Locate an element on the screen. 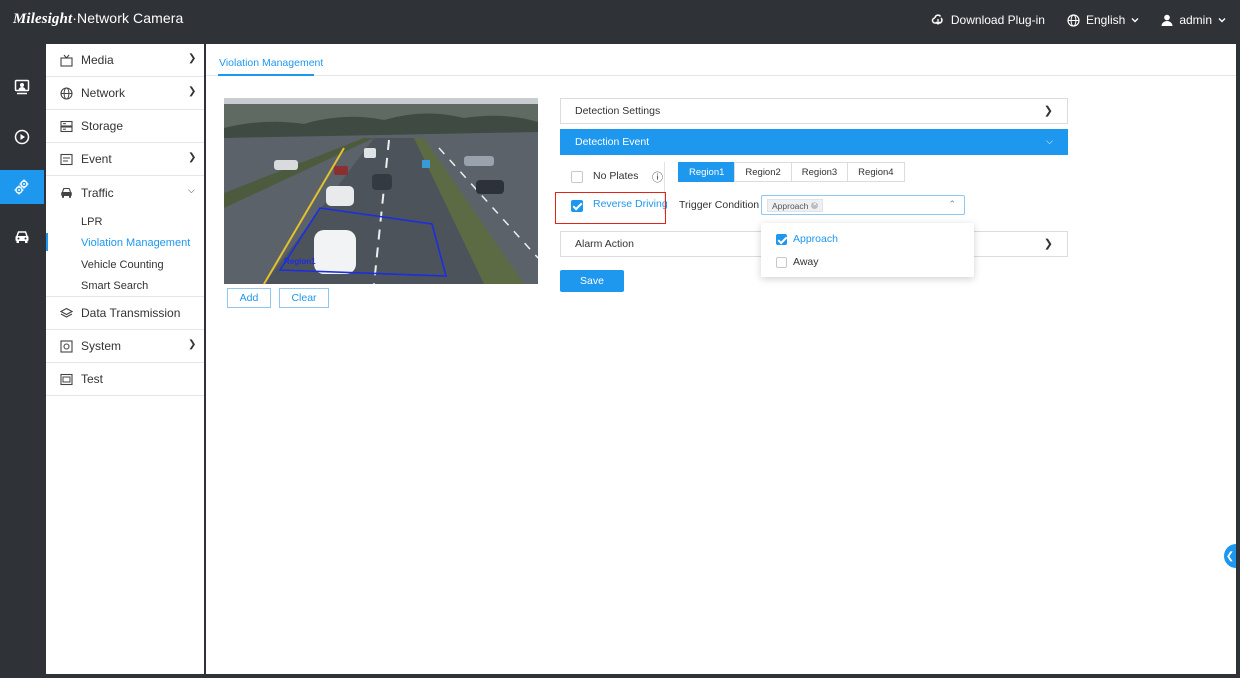 The width and height of the screenshot is (1240, 678). plugin-icon is located at coordinates (937, 19).